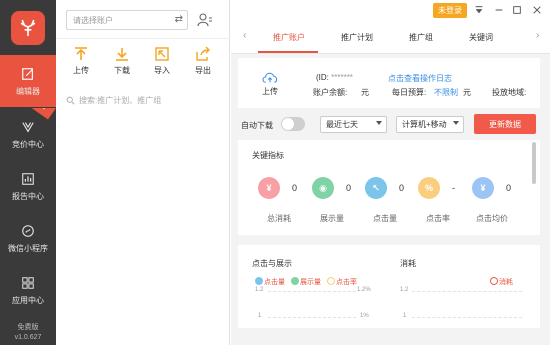 This screenshot has width=550, height=345. Describe the element at coordinates (205, 20) in the screenshot. I see `user-icon` at that location.